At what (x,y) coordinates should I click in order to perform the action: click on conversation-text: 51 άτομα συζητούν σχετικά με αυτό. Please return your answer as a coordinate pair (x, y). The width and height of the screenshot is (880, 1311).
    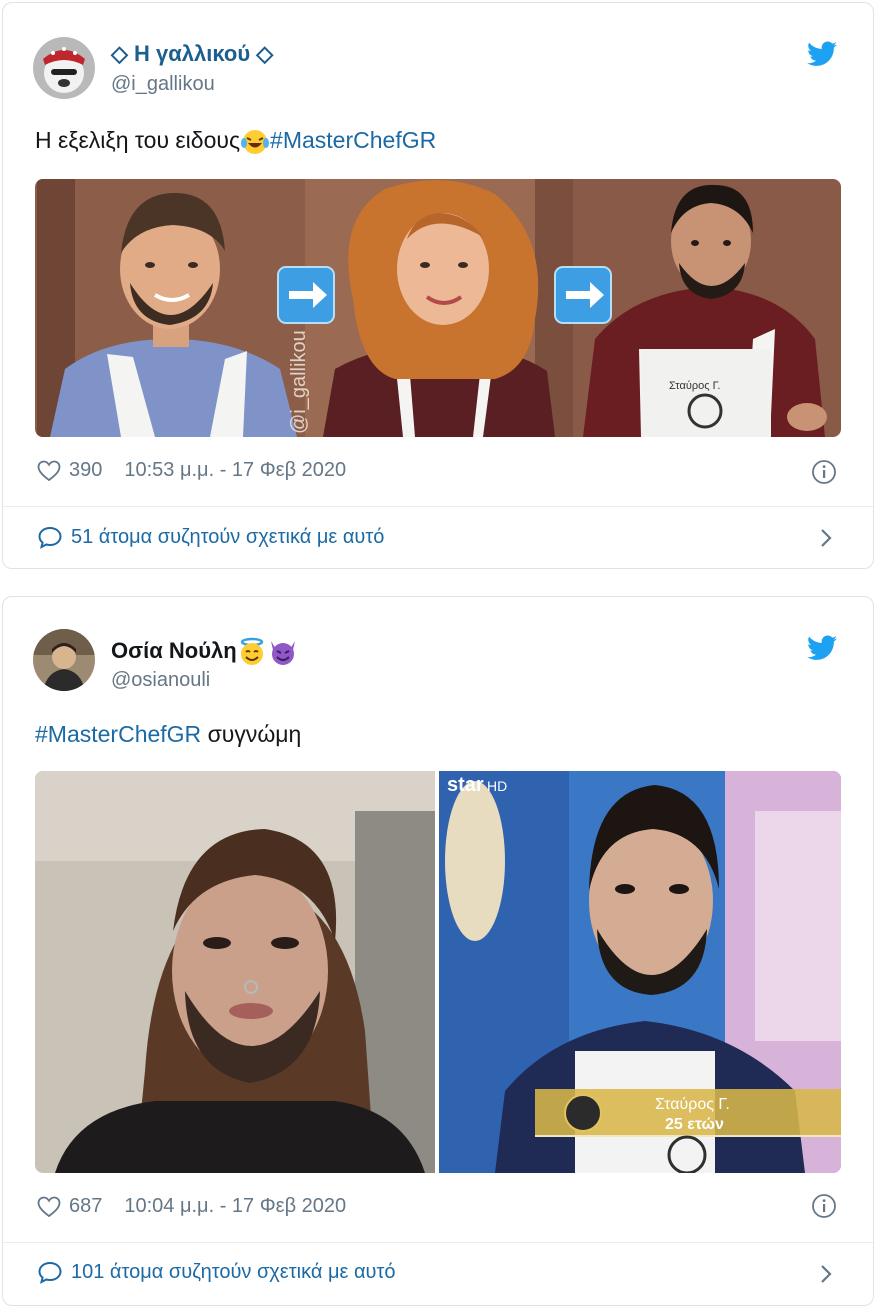
    Looking at the image, I should click on (228, 536).